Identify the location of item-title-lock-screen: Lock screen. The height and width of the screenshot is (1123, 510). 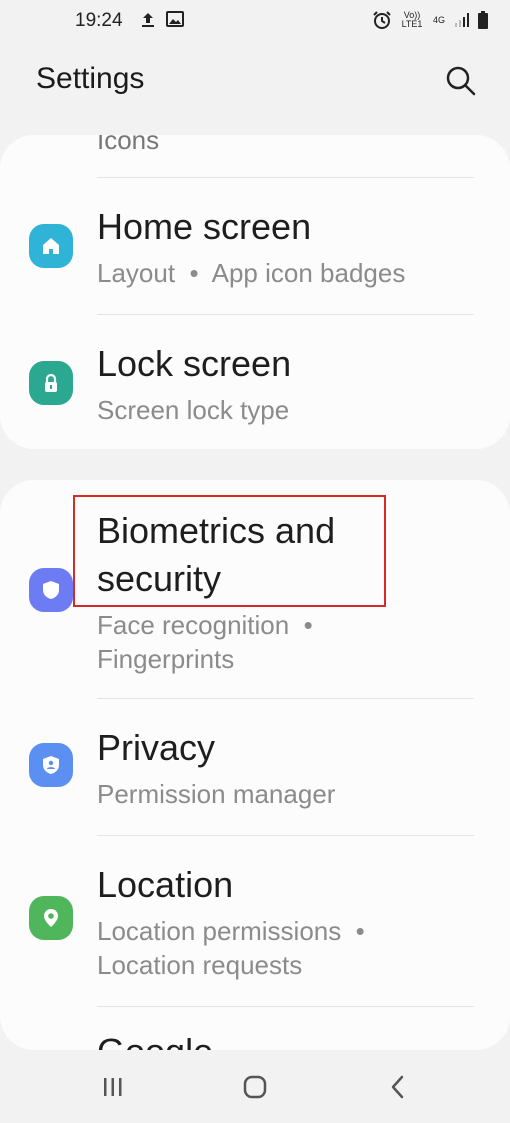
(194, 363).